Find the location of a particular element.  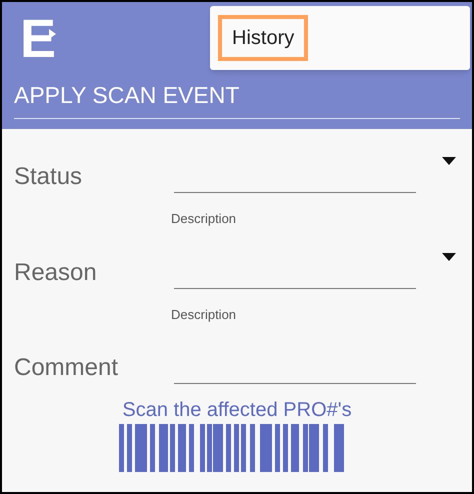

field-label: Comment is located at coordinates (67, 368).